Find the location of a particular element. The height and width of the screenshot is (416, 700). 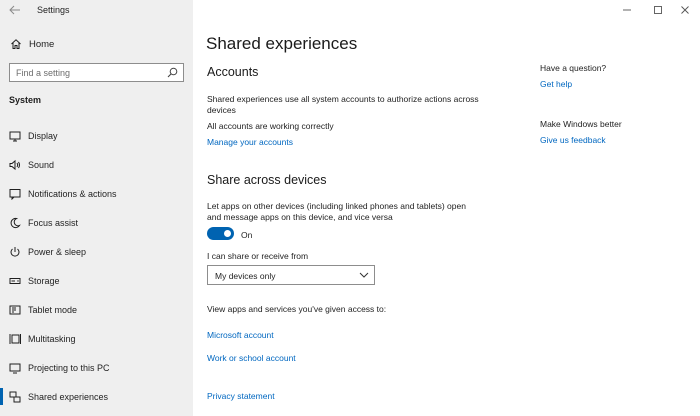

sidebar-item-label: Shared experiences is located at coordinates (68, 396).